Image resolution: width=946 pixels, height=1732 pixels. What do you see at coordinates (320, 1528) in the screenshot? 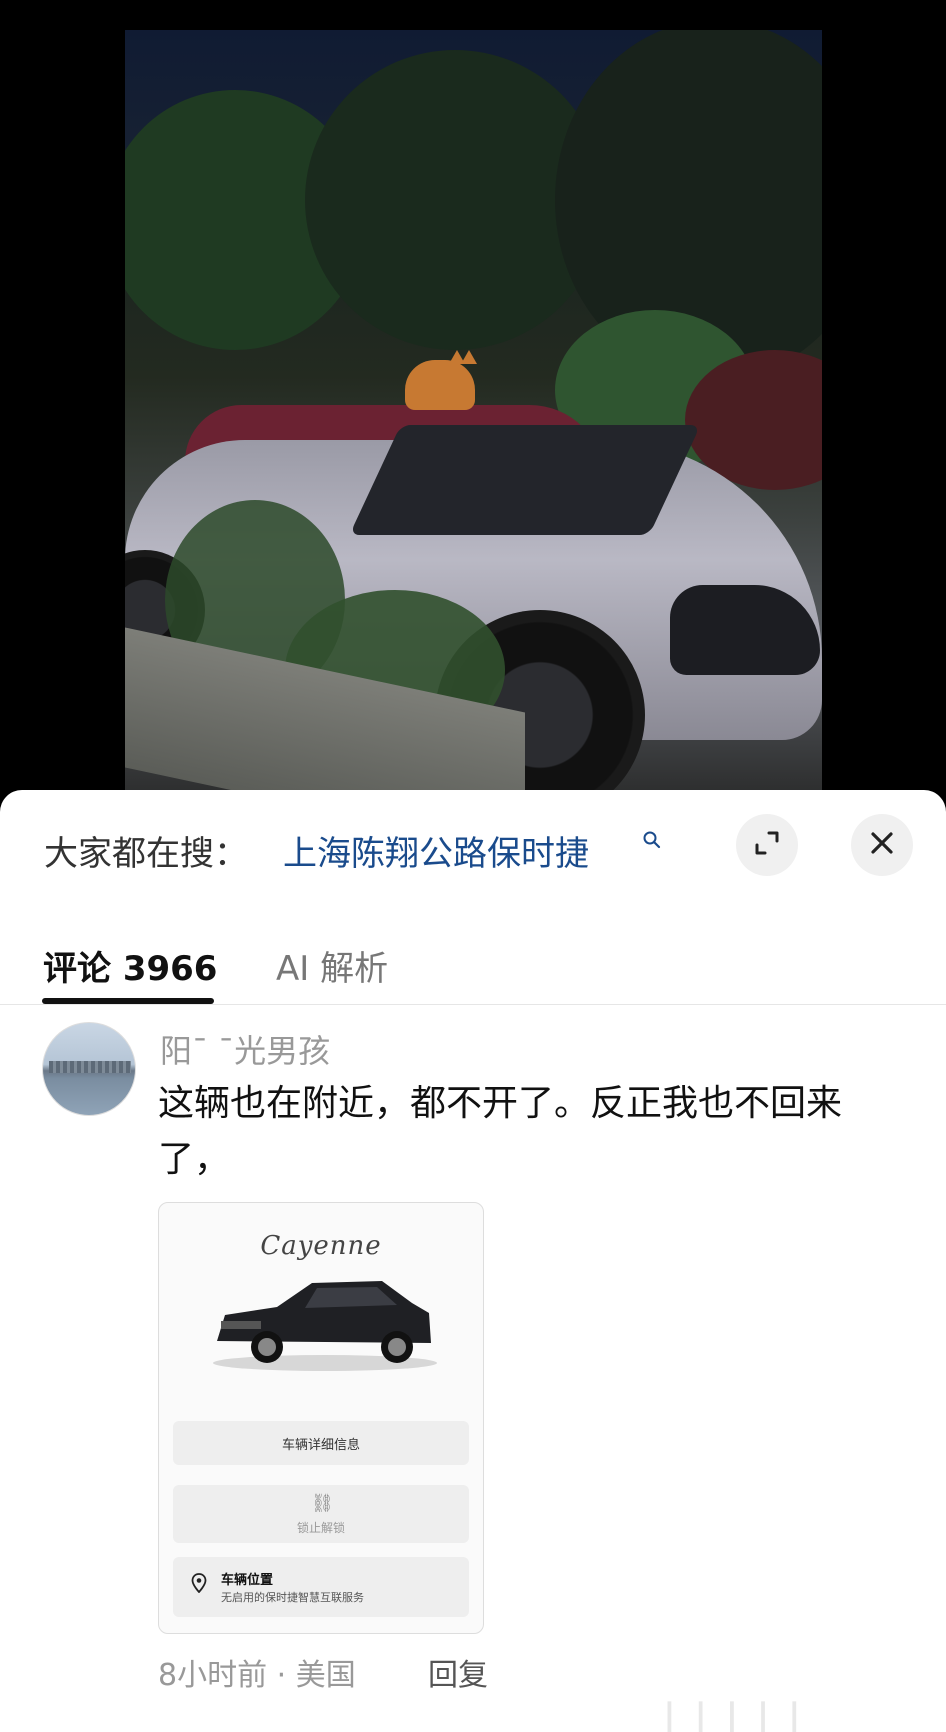
I see `lock-unlock-label: 锁止解锁` at bounding box center [320, 1528].